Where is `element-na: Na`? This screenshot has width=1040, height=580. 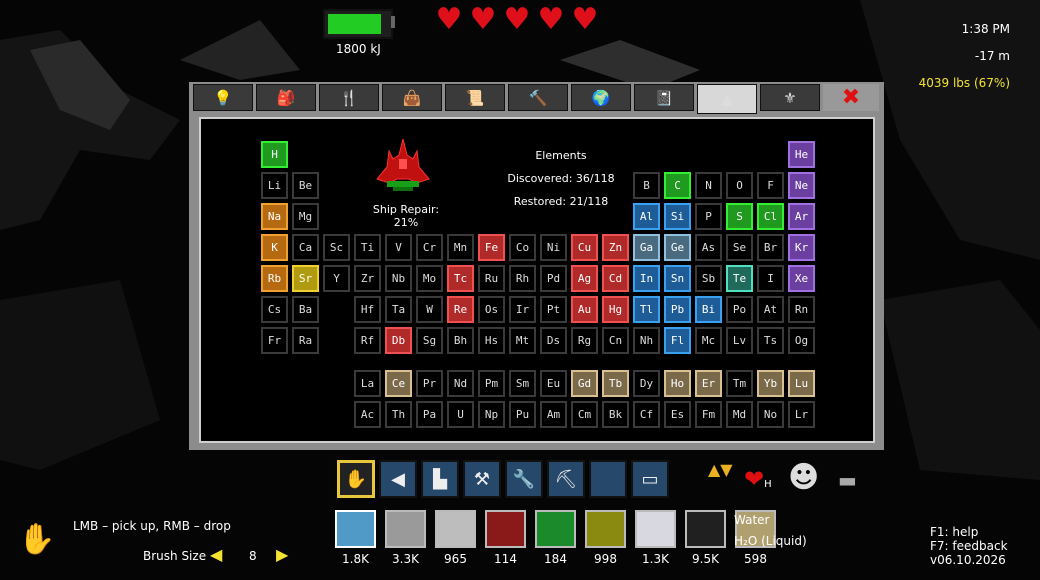
element-na: Na is located at coordinates (274, 216).